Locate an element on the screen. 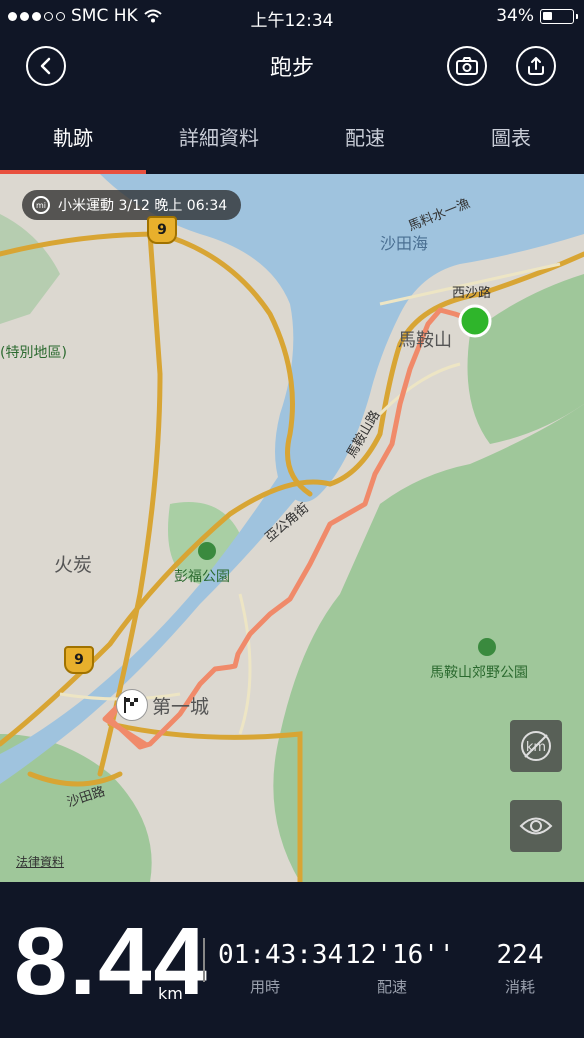 Image resolution: width=584 pixels, height=1038 pixels. tab-track: 軌跡 is located at coordinates (73, 136).